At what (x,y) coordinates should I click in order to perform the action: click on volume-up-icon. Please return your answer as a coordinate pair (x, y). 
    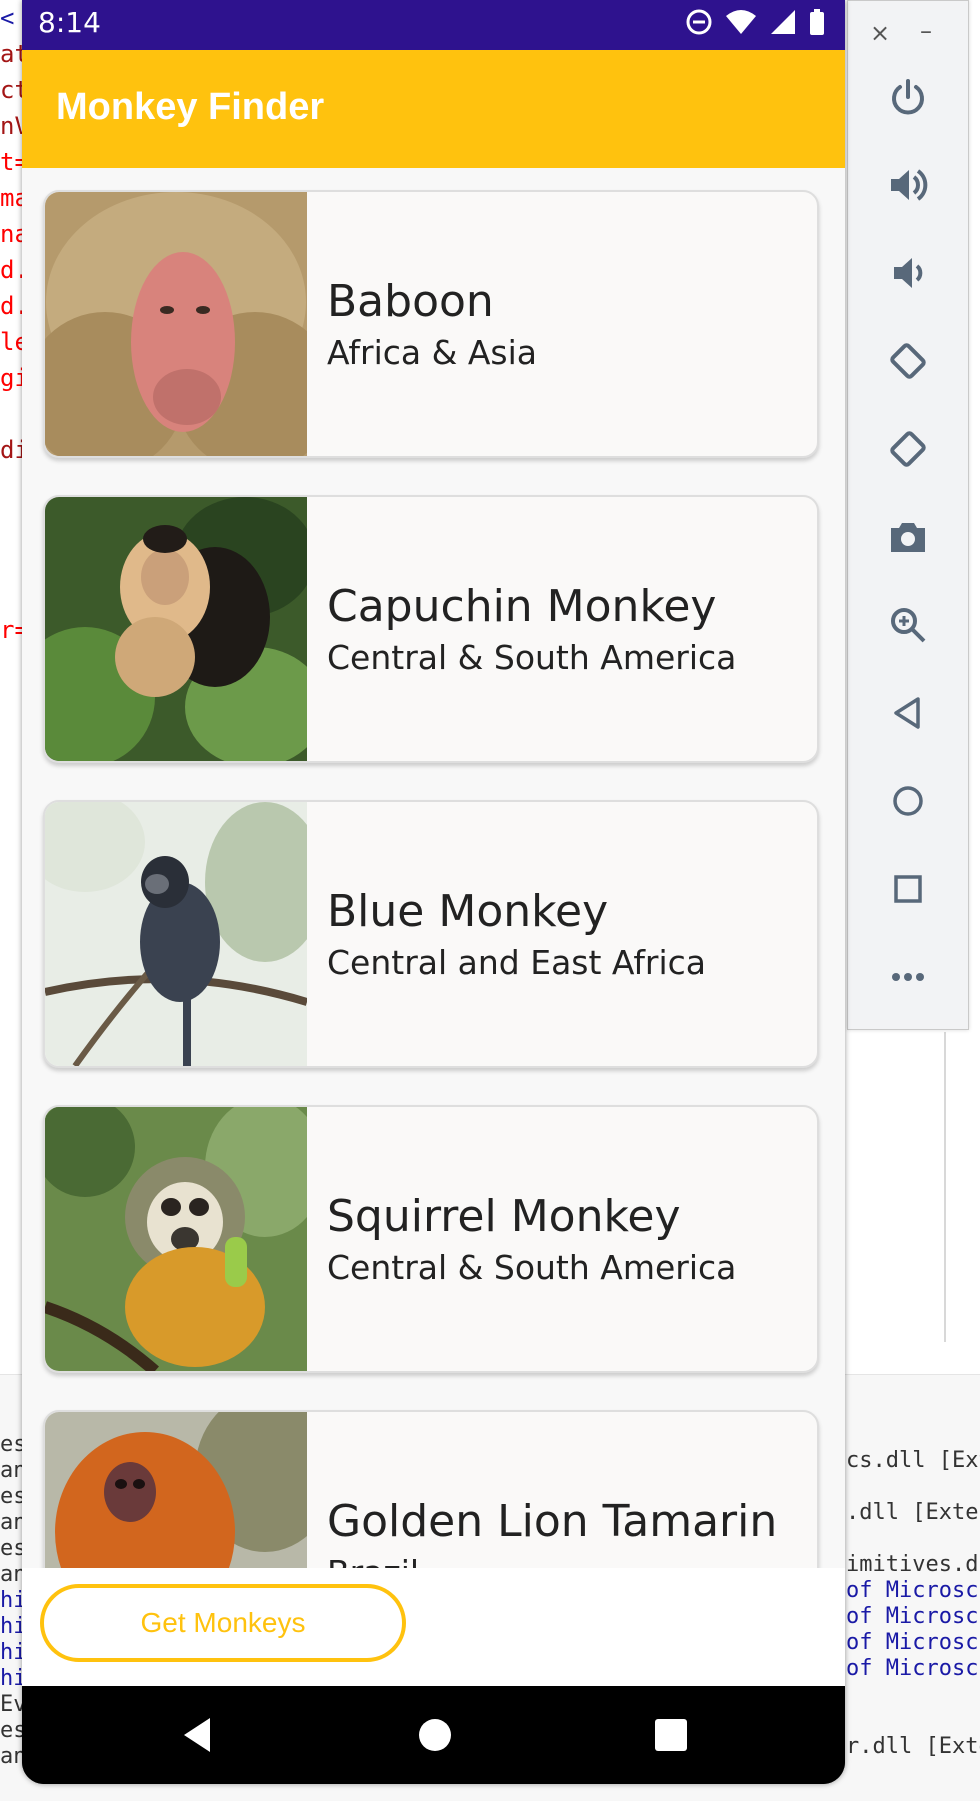
    Looking at the image, I should click on (908, 185).